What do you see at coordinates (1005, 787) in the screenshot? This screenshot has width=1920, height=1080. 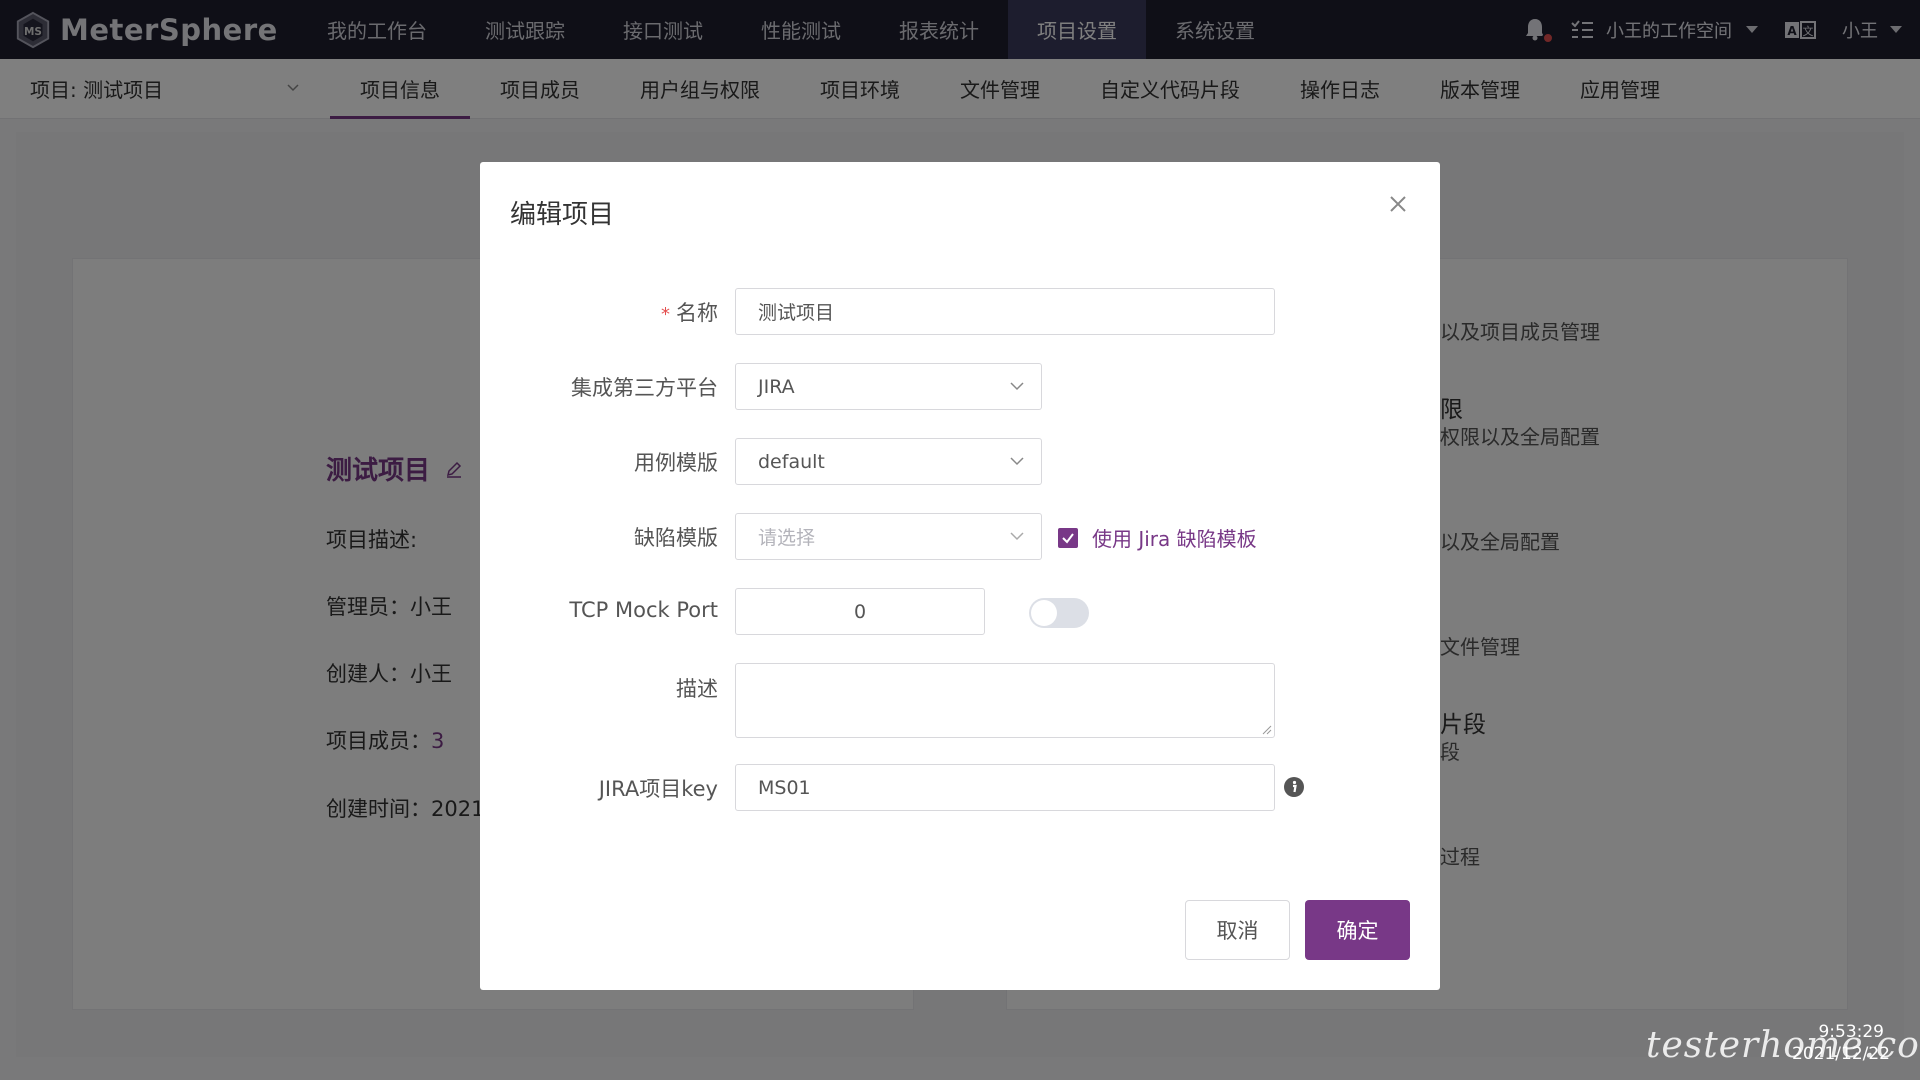 I see `jira-key-input: MS01` at bounding box center [1005, 787].